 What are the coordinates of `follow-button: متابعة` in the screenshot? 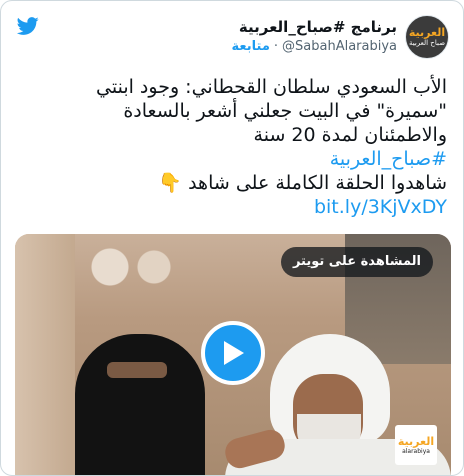 It's located at (251, 47).